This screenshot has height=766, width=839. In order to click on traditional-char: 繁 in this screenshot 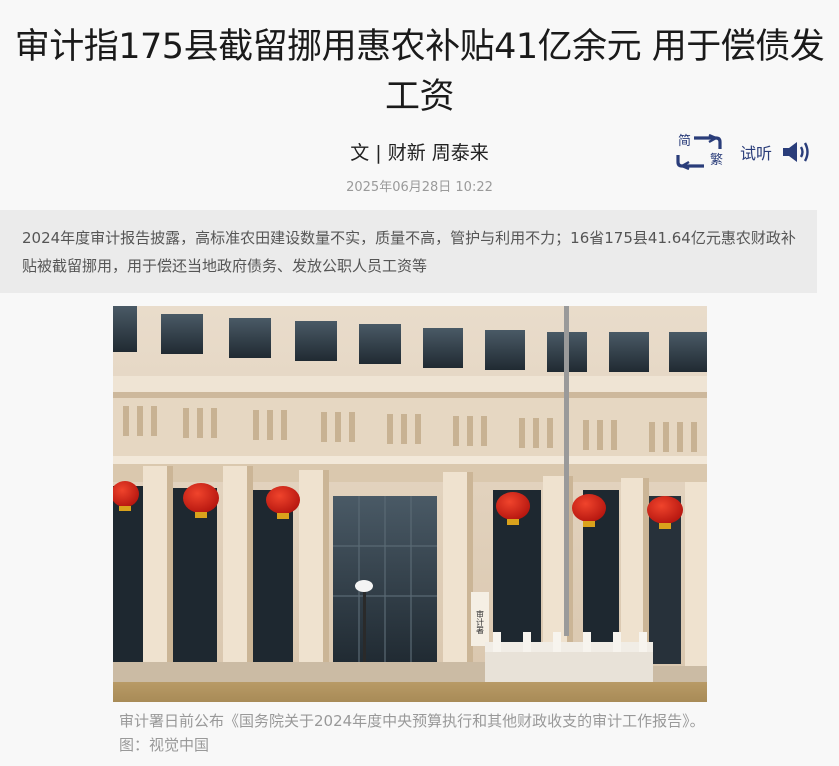, I will do `click(717, 160)`.